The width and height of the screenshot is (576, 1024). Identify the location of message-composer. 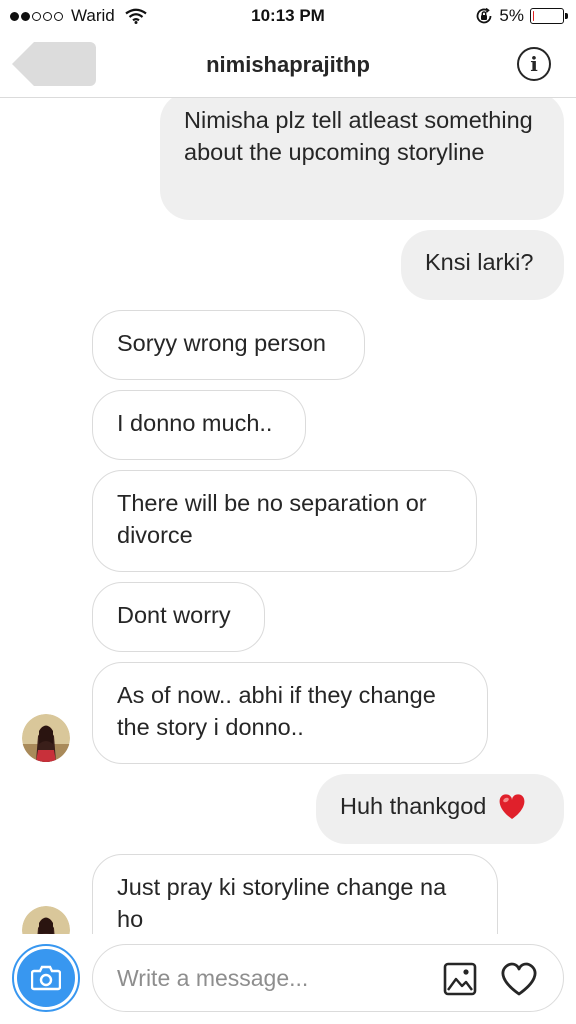
(288, 979).